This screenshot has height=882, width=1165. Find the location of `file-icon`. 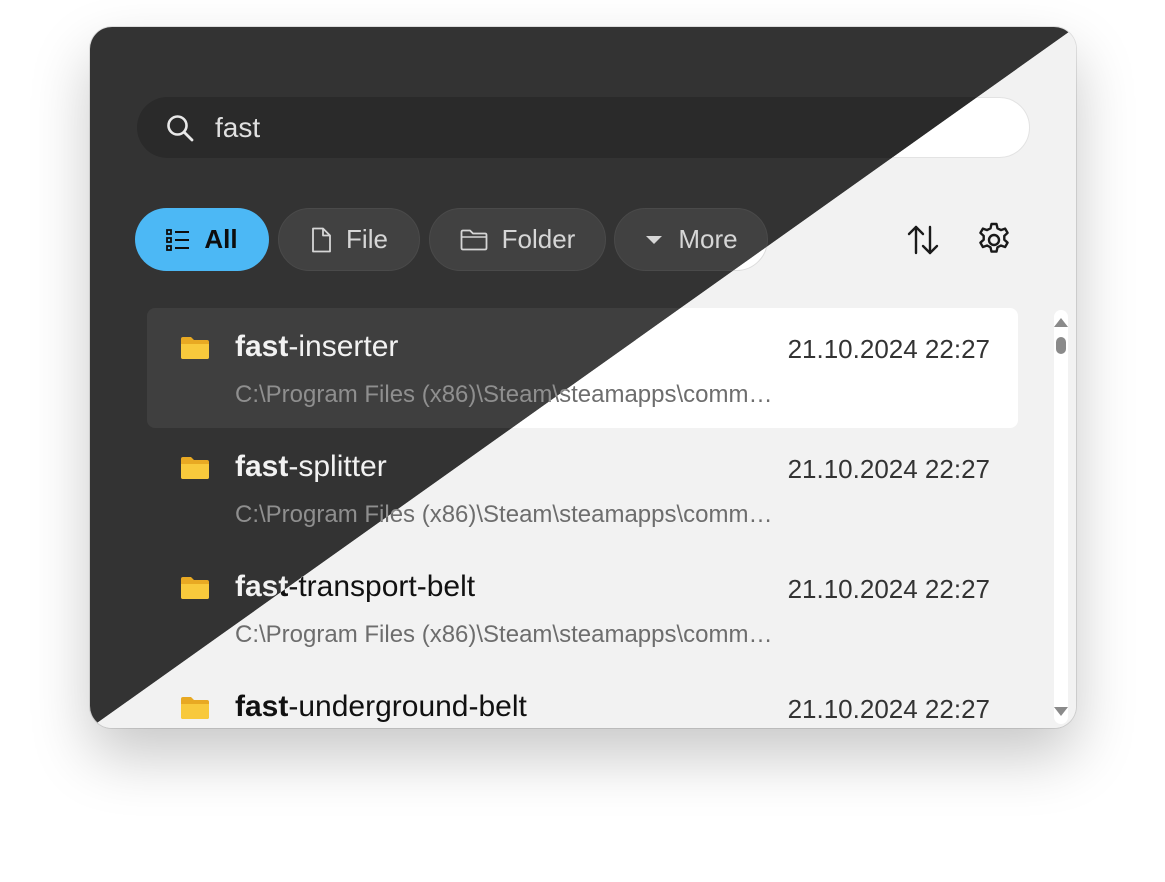

file-icon is located at coordinates (321, 239).